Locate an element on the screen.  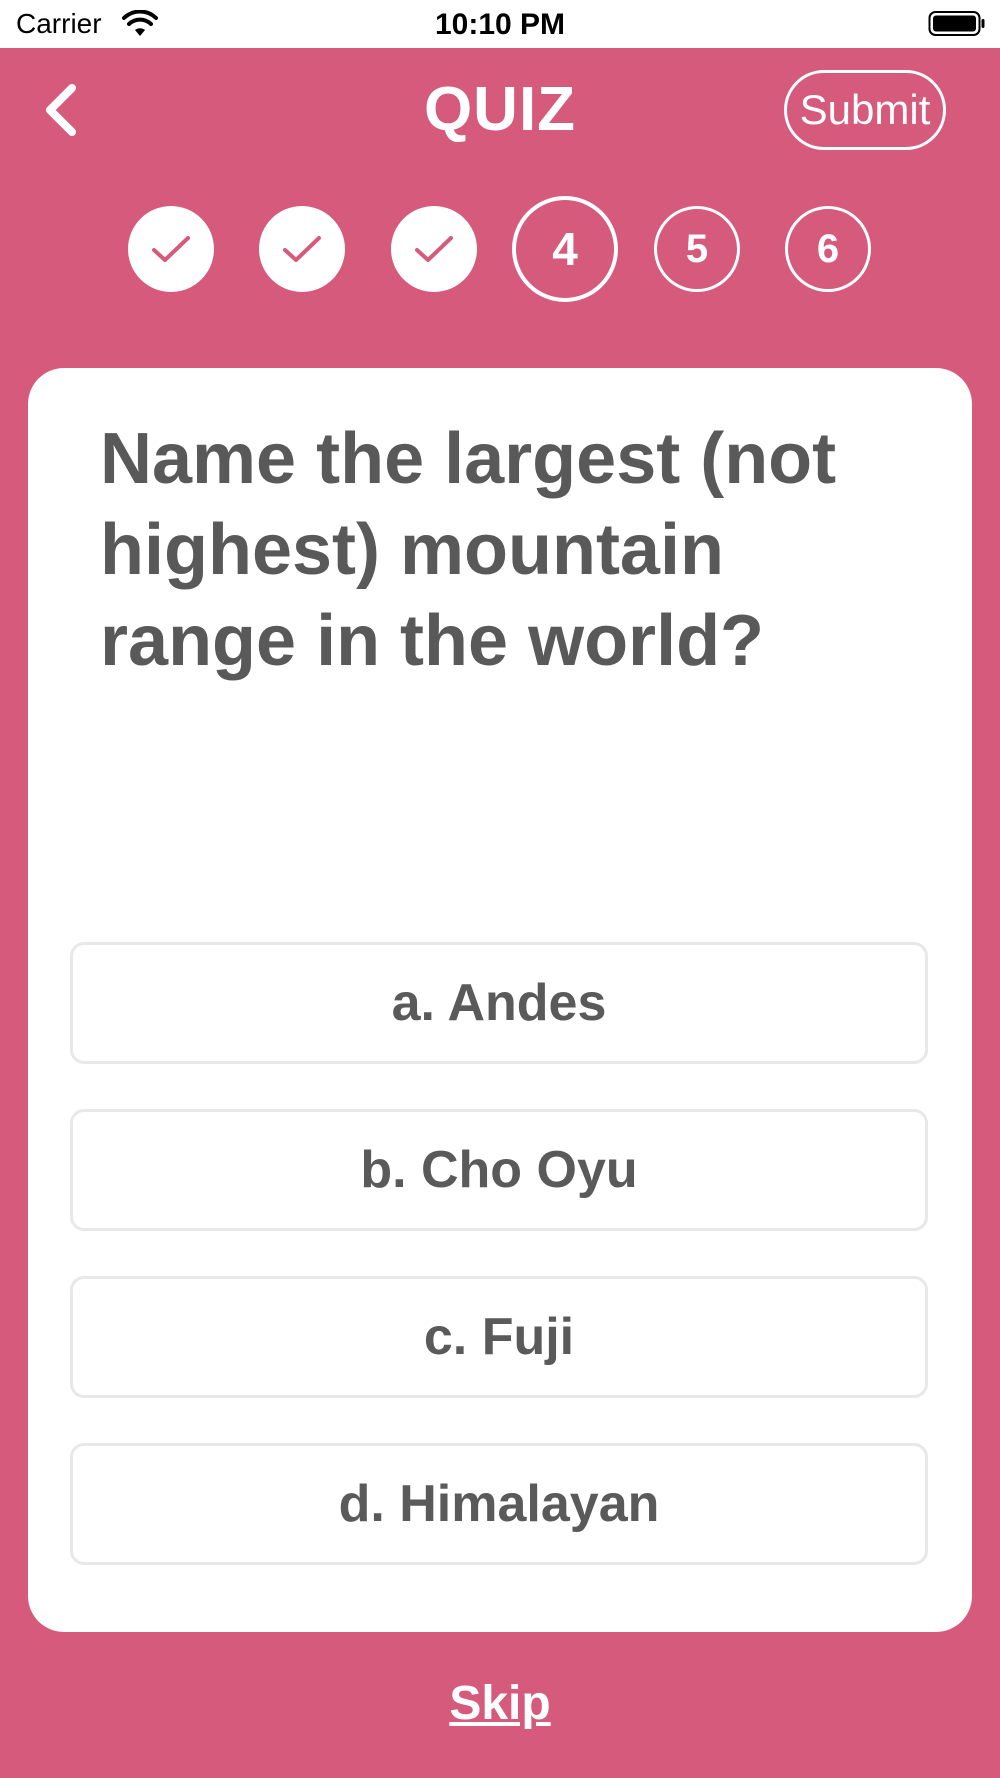
battery-icon is located at coordinates (957, 26).